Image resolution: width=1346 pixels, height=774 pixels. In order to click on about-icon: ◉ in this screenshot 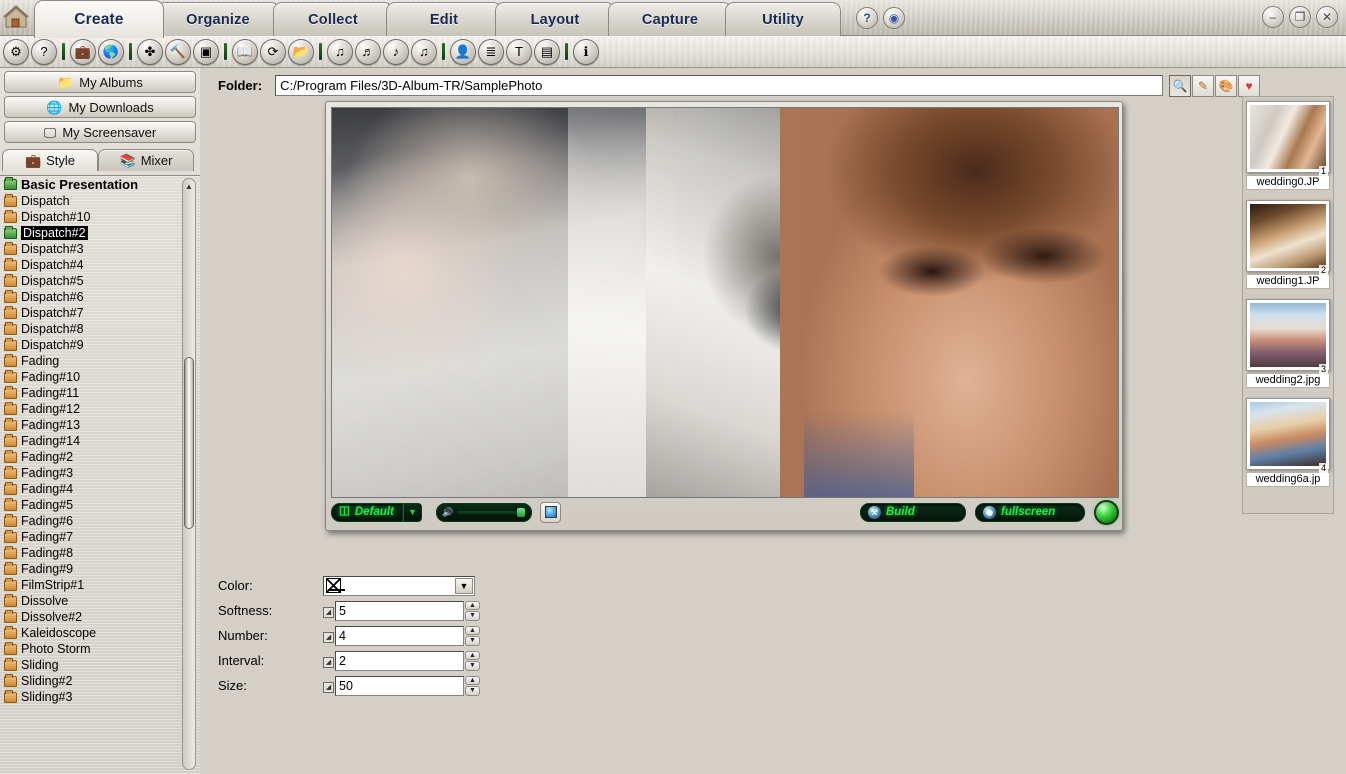, I will do `click(894, 18)`.